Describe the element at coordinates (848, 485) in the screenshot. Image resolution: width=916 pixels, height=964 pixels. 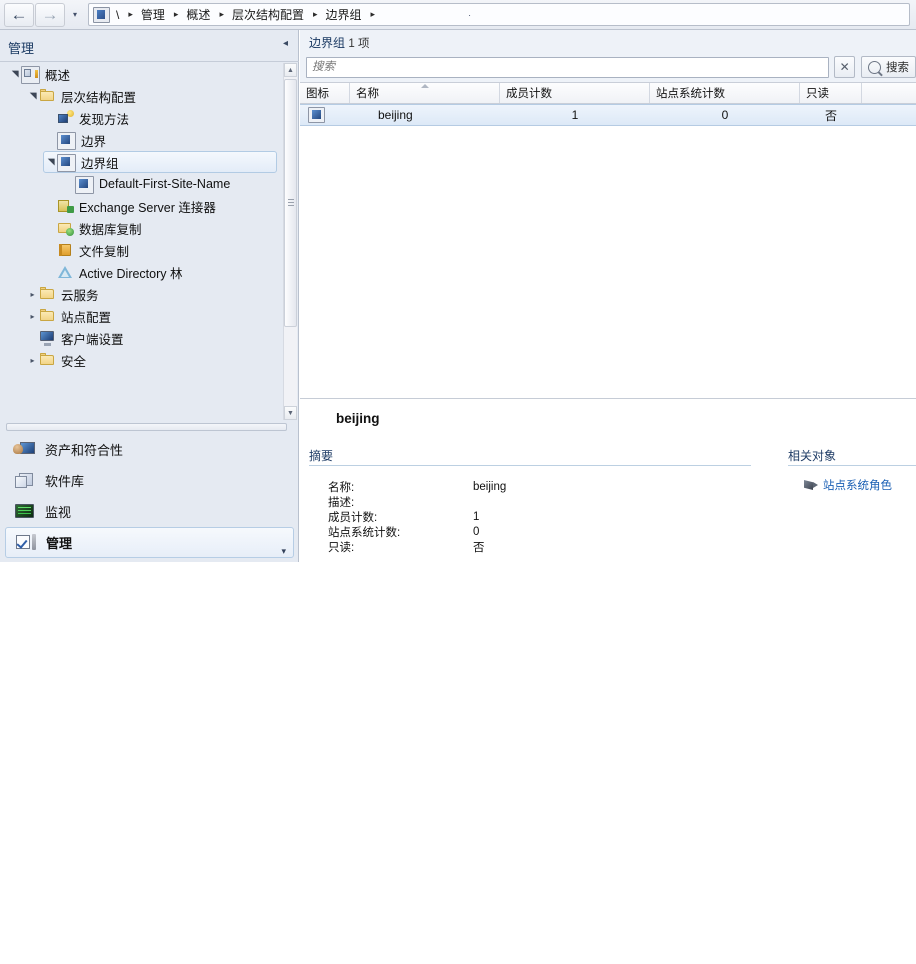
I see `related-link-site-system-role: 站点系统角色` at that location.